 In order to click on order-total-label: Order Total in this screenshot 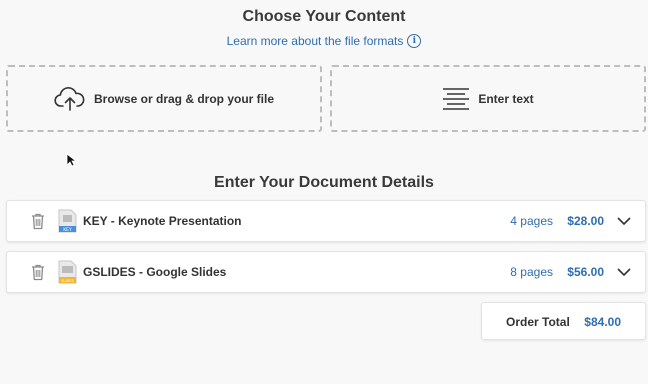, I will do `click(538, 322)`.